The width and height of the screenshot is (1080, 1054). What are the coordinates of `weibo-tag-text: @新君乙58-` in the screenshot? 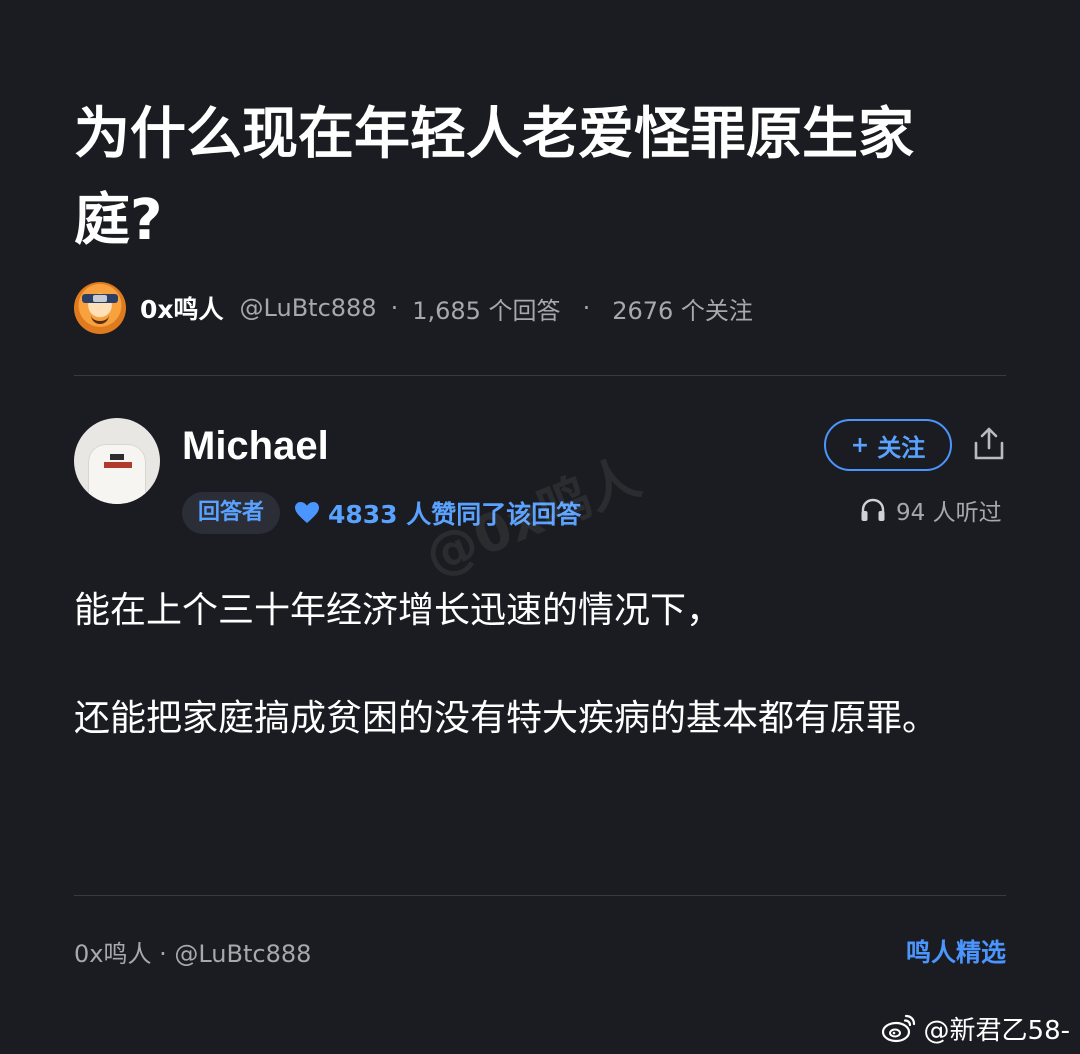 It's located at (996, 1030).